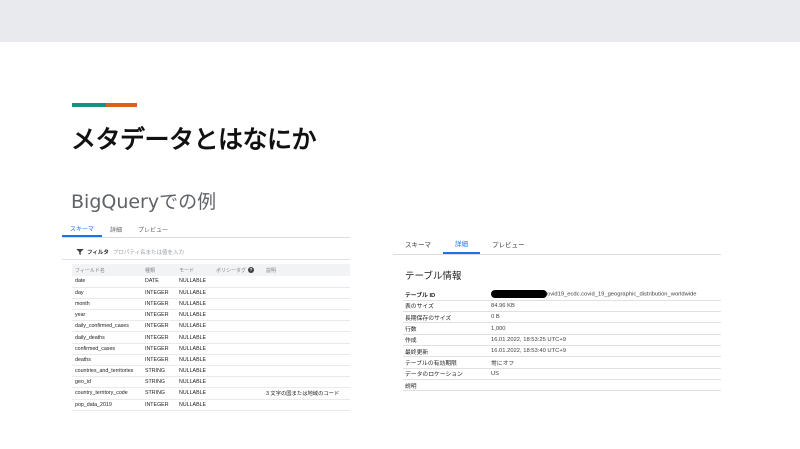  I want to click on info-row: 作成 16.01.2022, 18:53:25 UTC+9, so click(562, 340).